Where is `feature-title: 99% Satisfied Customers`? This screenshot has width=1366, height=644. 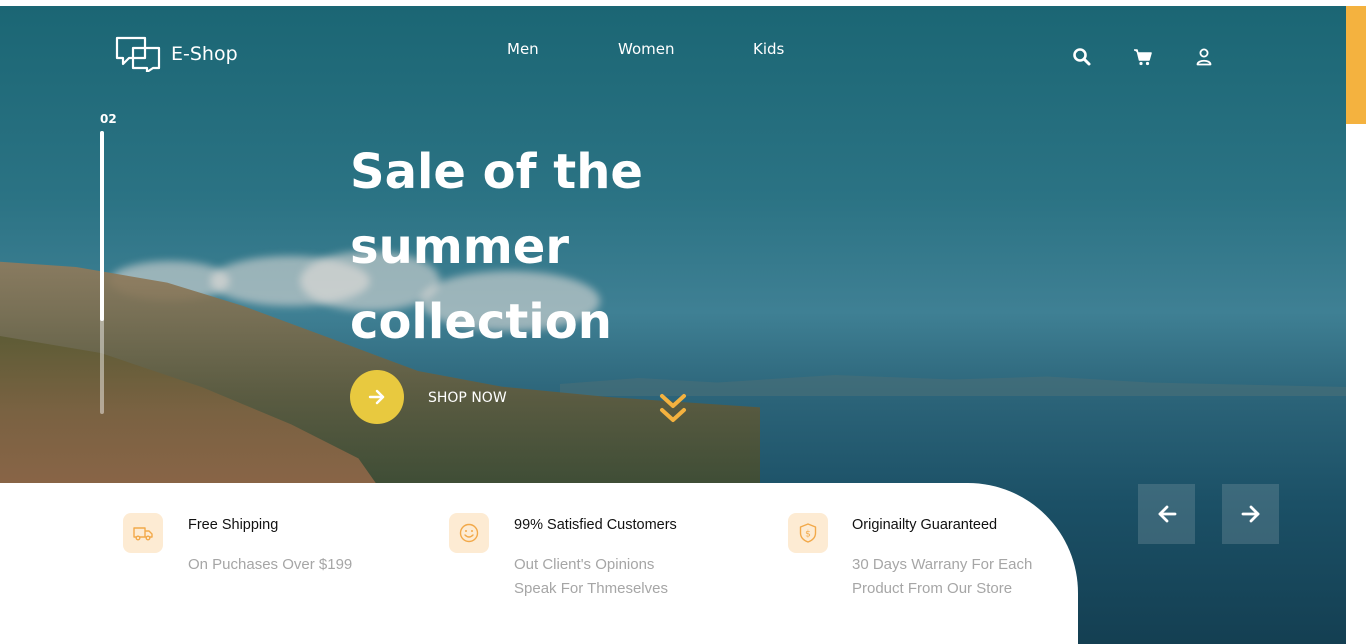
feature-title: 99% Satisfied Customers is located at coordinates (595, 525).